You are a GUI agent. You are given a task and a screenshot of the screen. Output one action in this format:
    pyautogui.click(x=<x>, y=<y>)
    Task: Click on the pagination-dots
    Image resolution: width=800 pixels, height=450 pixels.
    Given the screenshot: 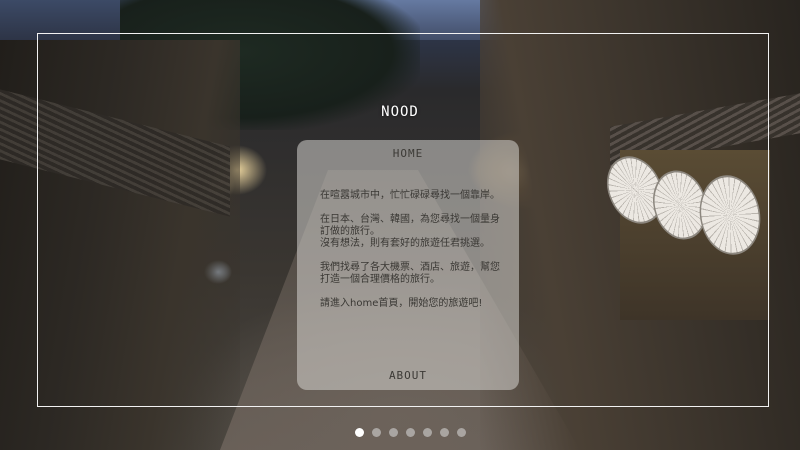 What is the action you would take?
    pyautogui.click(x=410, y=432)
    